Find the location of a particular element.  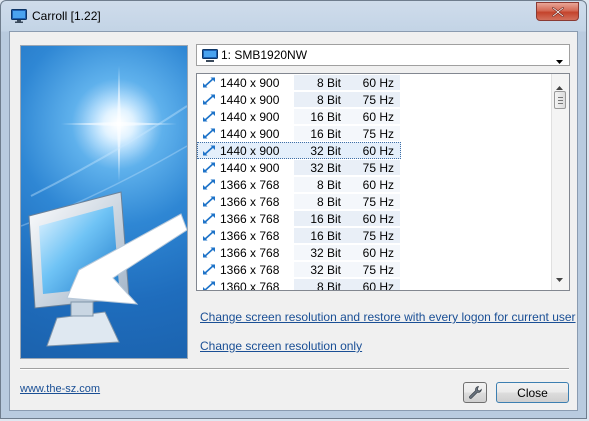

display-mode-row: 1366 x 768 16 Bit 75 Hz is located at coordinates (299, 235).